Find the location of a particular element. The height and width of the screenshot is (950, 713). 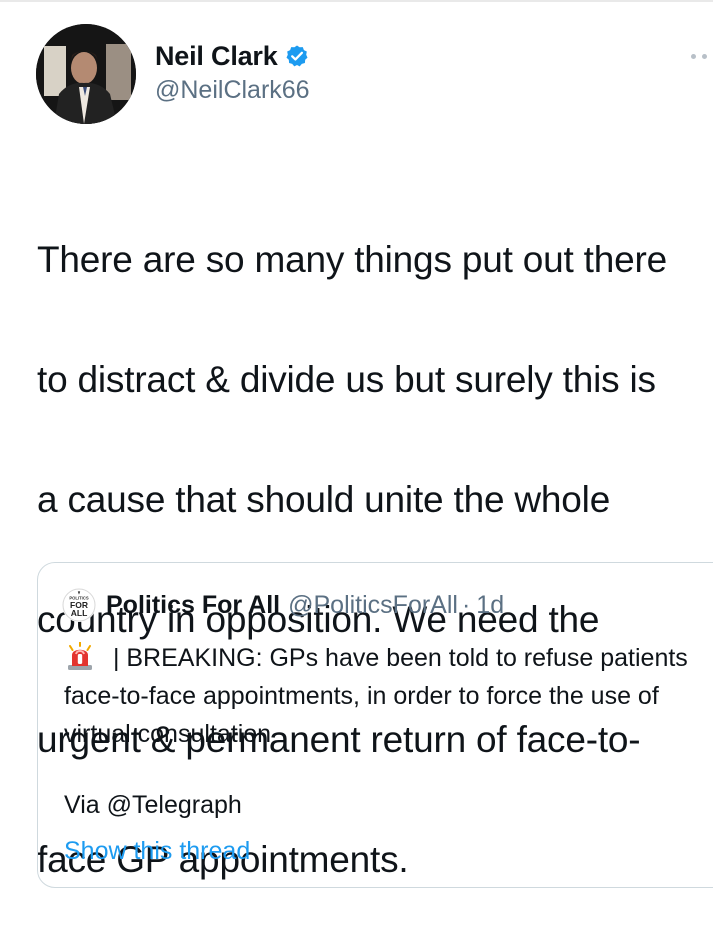

author-name-row: Neil Clark is located at coordinates (232, 56).